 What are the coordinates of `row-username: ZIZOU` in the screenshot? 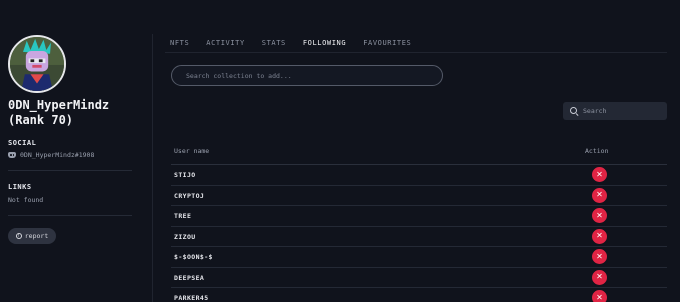 It's located at (185, 237).